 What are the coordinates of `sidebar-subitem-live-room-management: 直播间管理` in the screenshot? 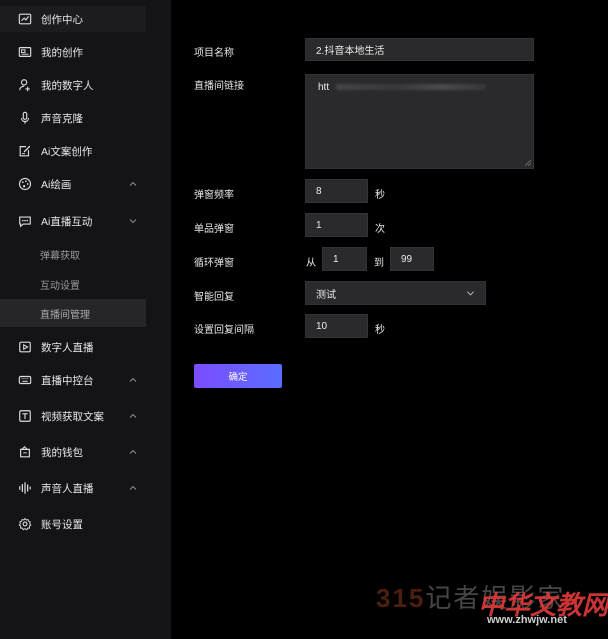 It's located at (73, 313).